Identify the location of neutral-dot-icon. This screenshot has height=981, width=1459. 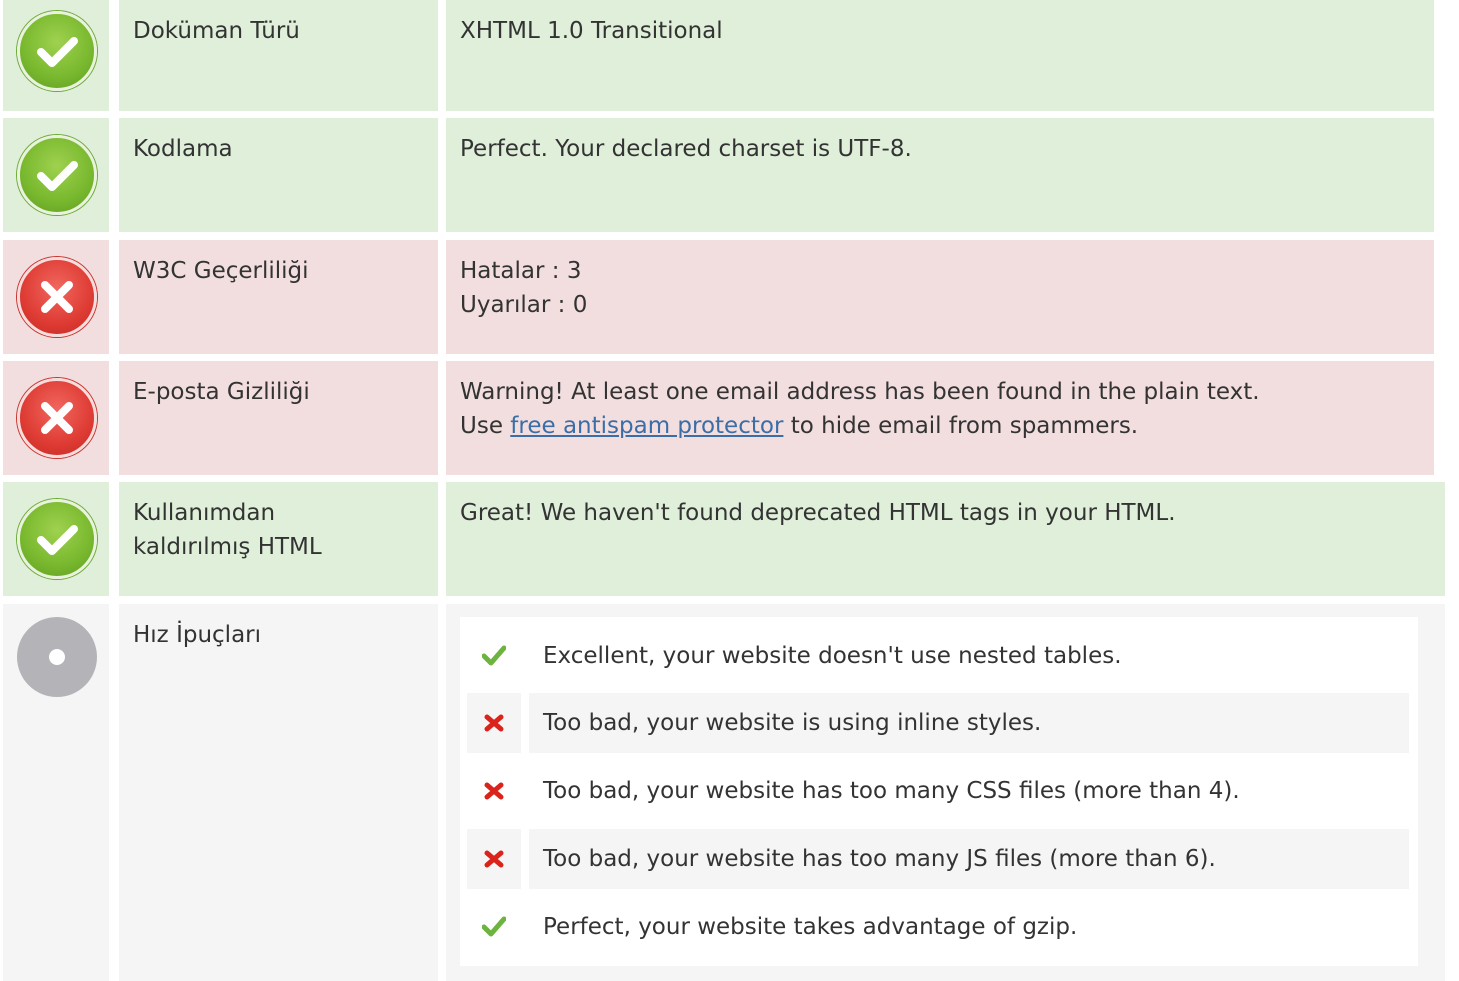
(57, 657).